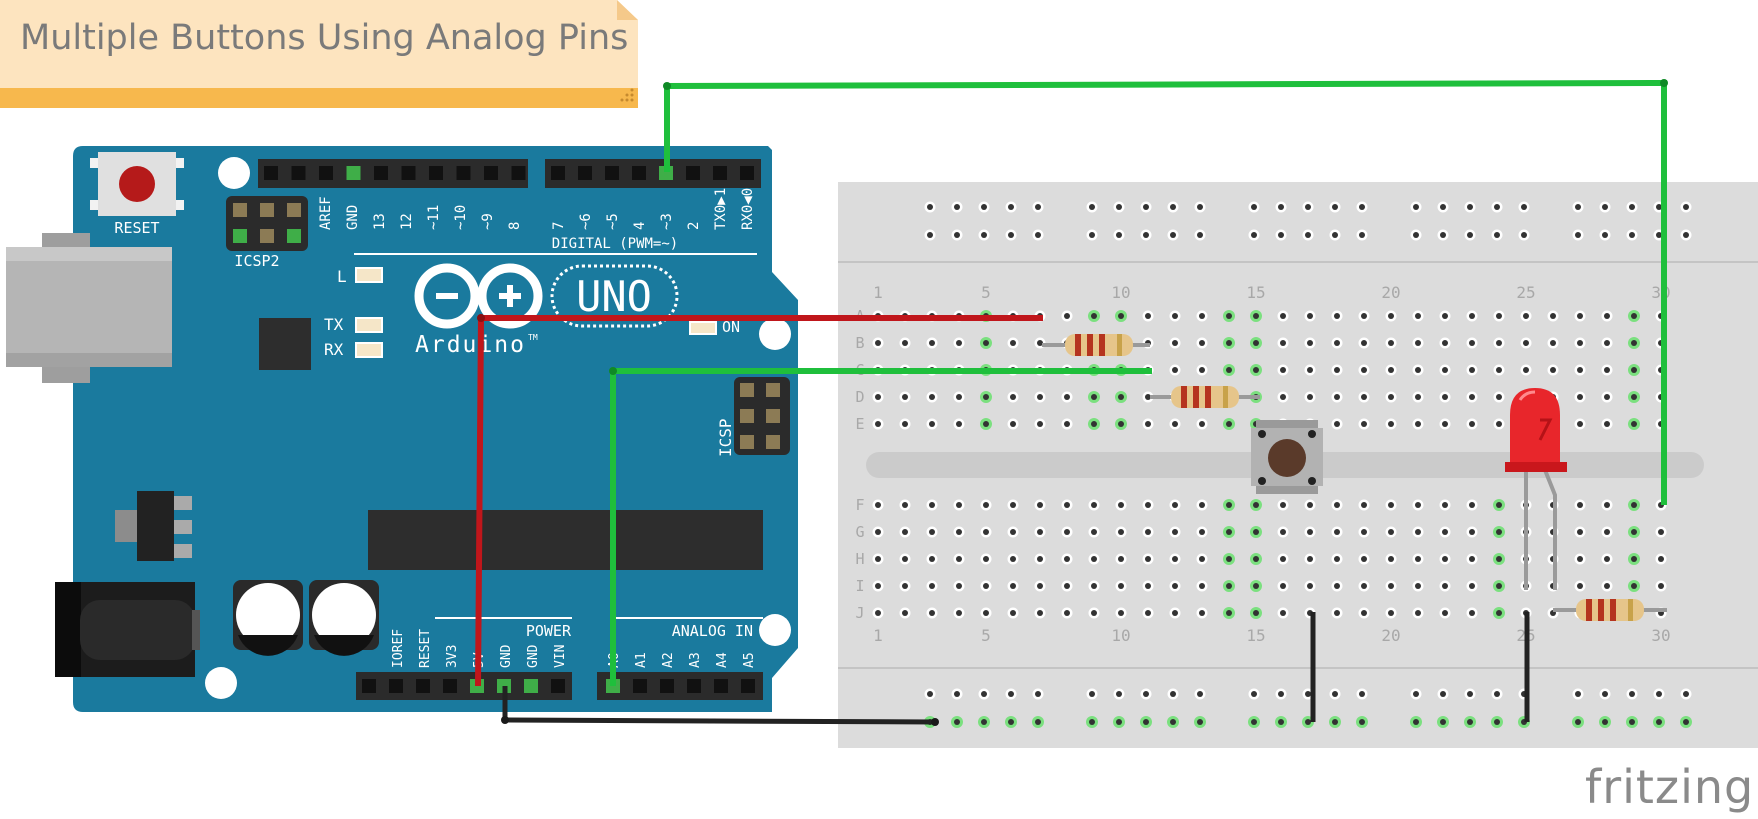 This screenshot has height=819, width=1758. I want to click on row-label: F, so click(859, 505).